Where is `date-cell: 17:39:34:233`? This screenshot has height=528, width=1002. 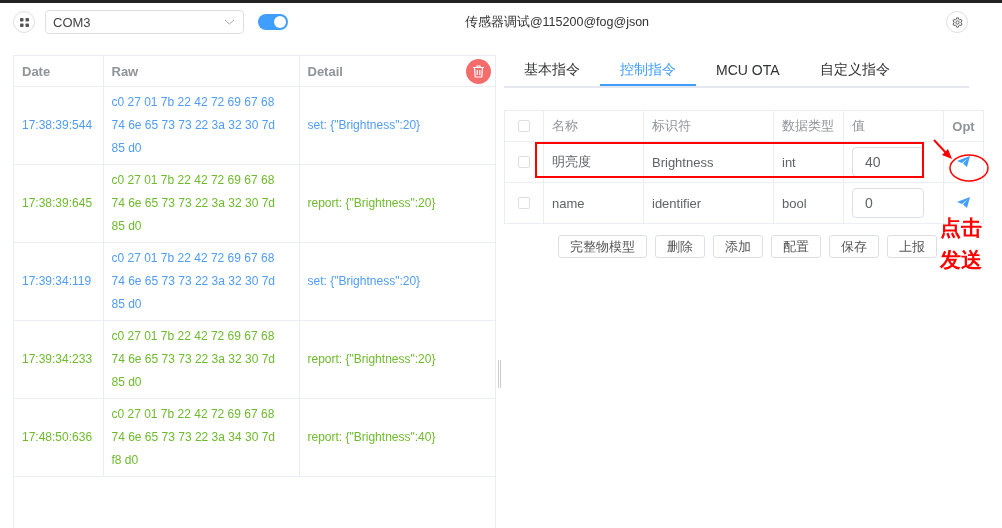
date-cell: 17:39:34:233 is located at coordinates (58, 359).